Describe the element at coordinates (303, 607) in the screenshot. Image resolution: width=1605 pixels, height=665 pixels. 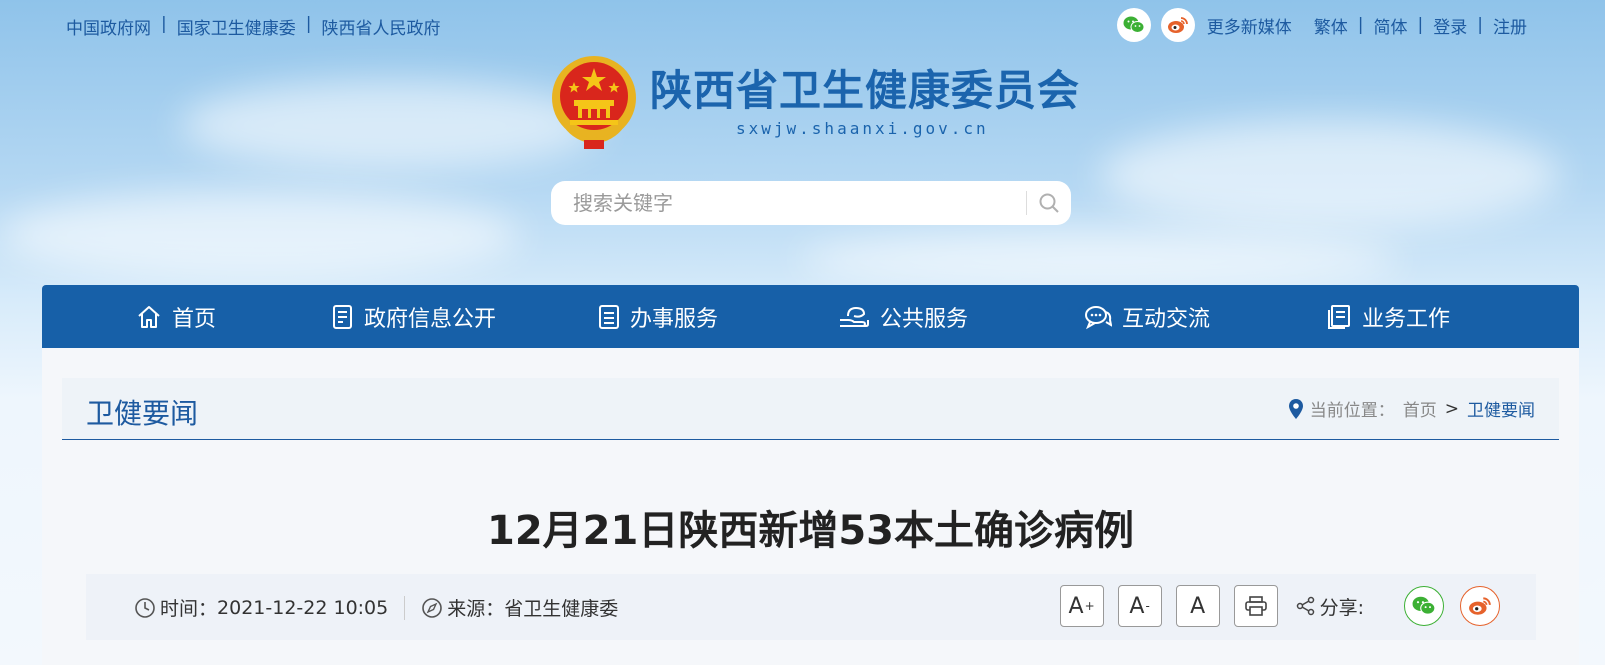
I see `time-value: 2021-12-22 10:05` at that location.